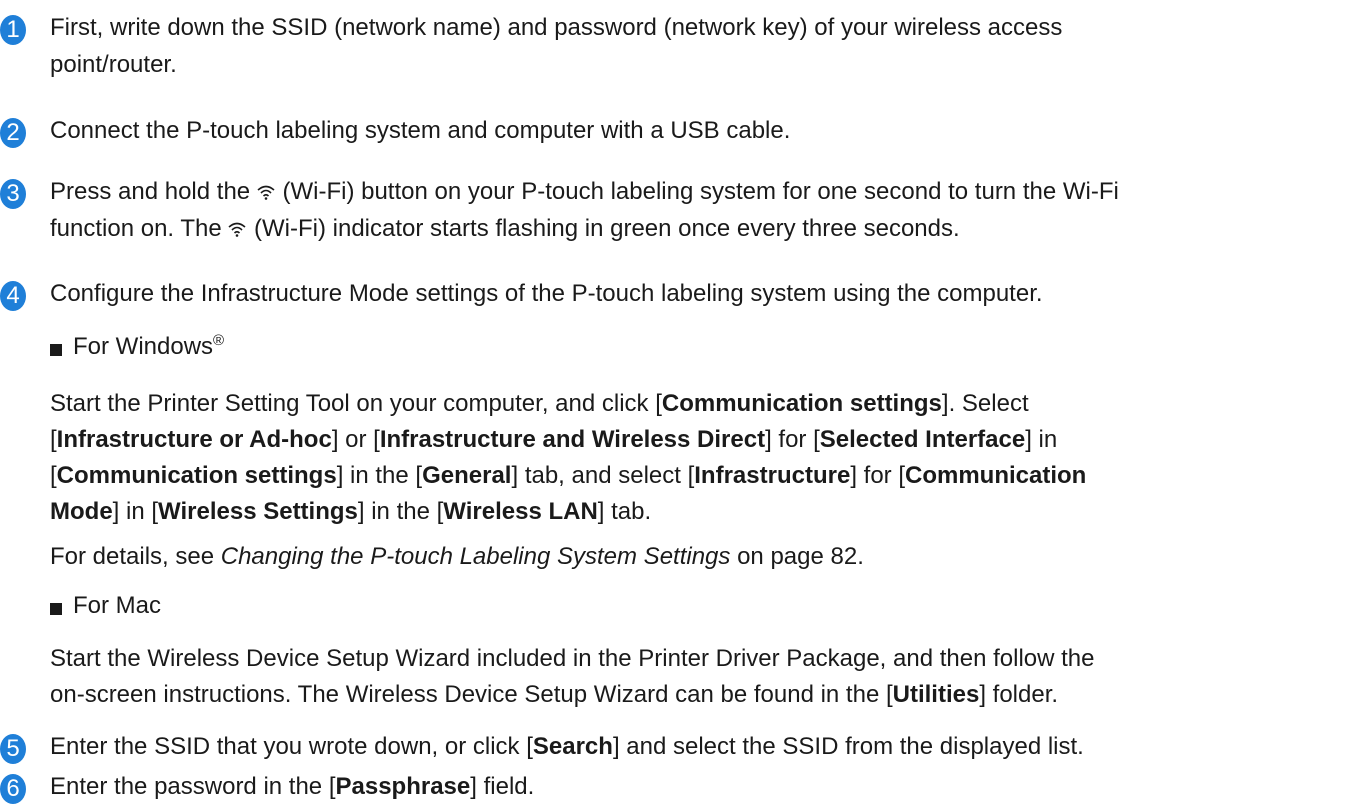 This screenshot has height=806, width=1358. What do you see at coordinates (624, 511) in the screenshot?
I see `text-run: ] tab.` at bounding box center [624, 511].